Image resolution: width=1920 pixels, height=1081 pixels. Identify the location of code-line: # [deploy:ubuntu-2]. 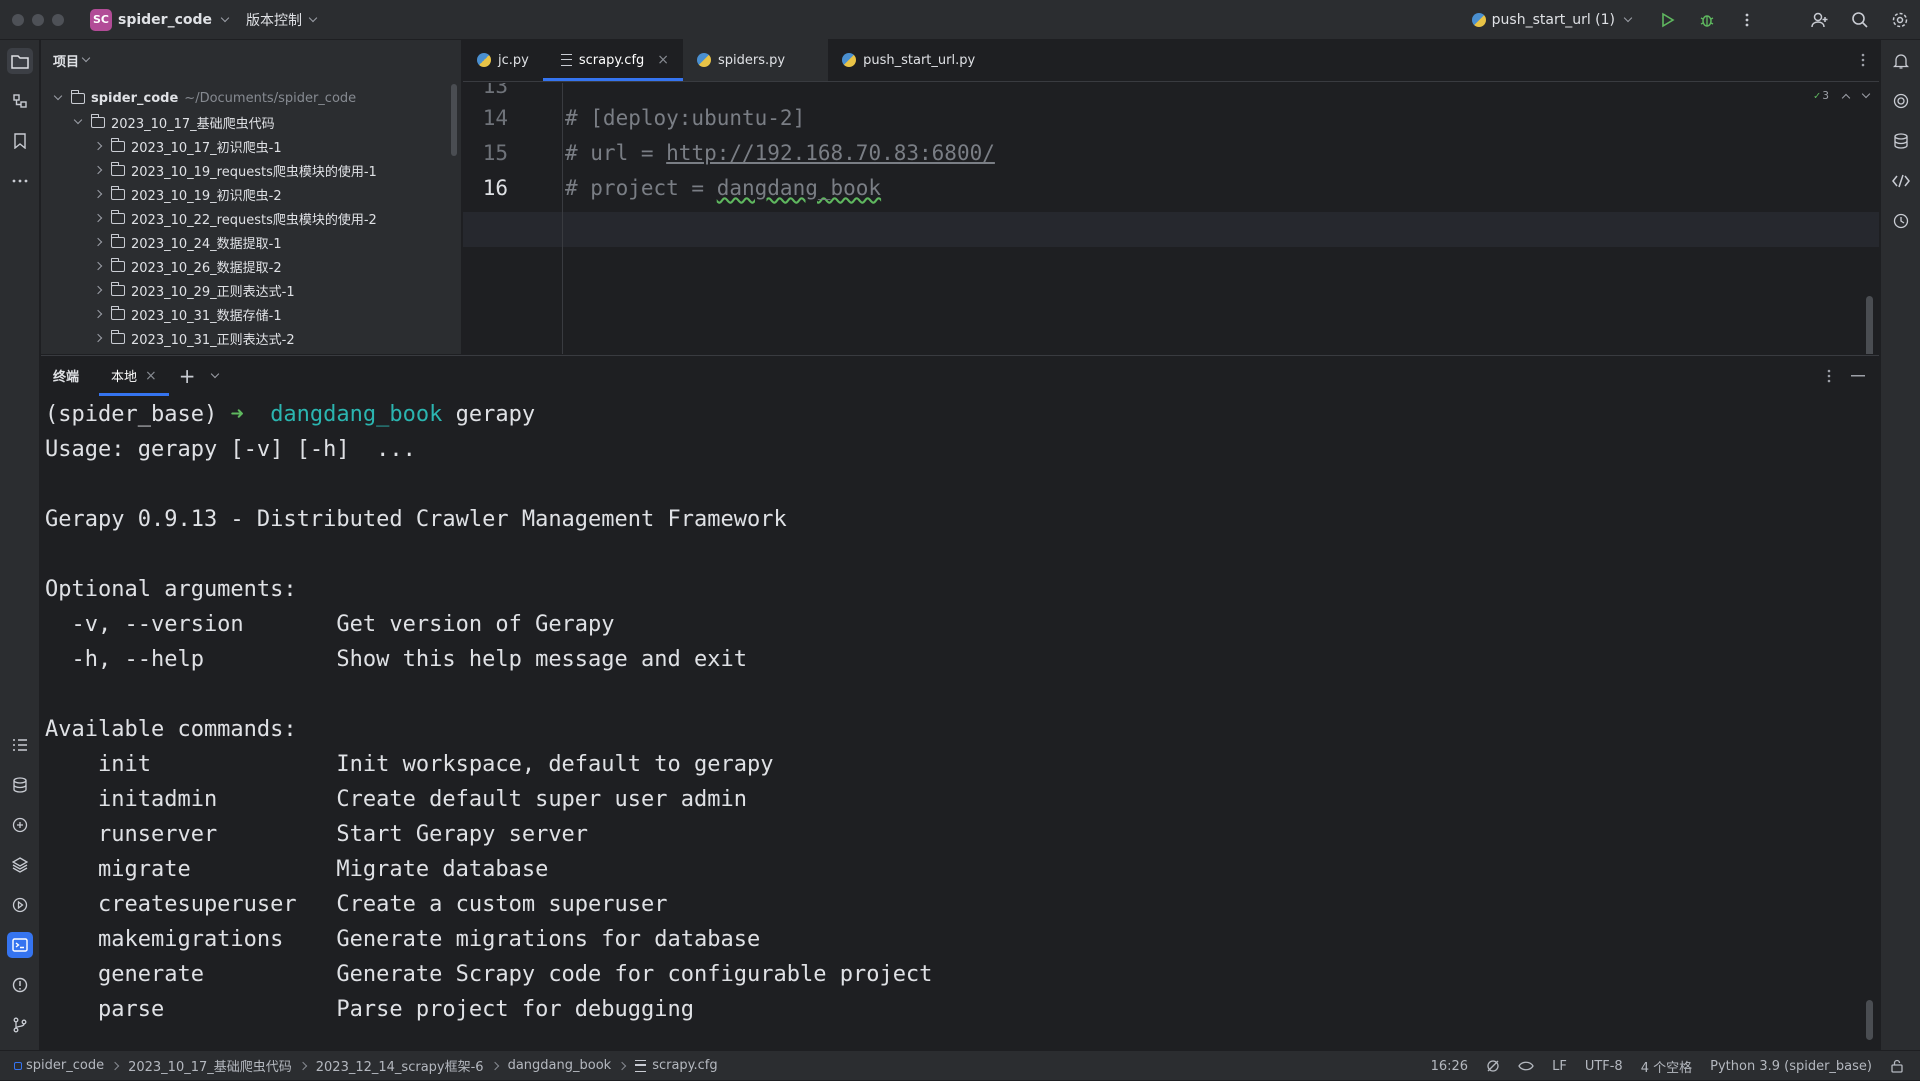
(685, 118).